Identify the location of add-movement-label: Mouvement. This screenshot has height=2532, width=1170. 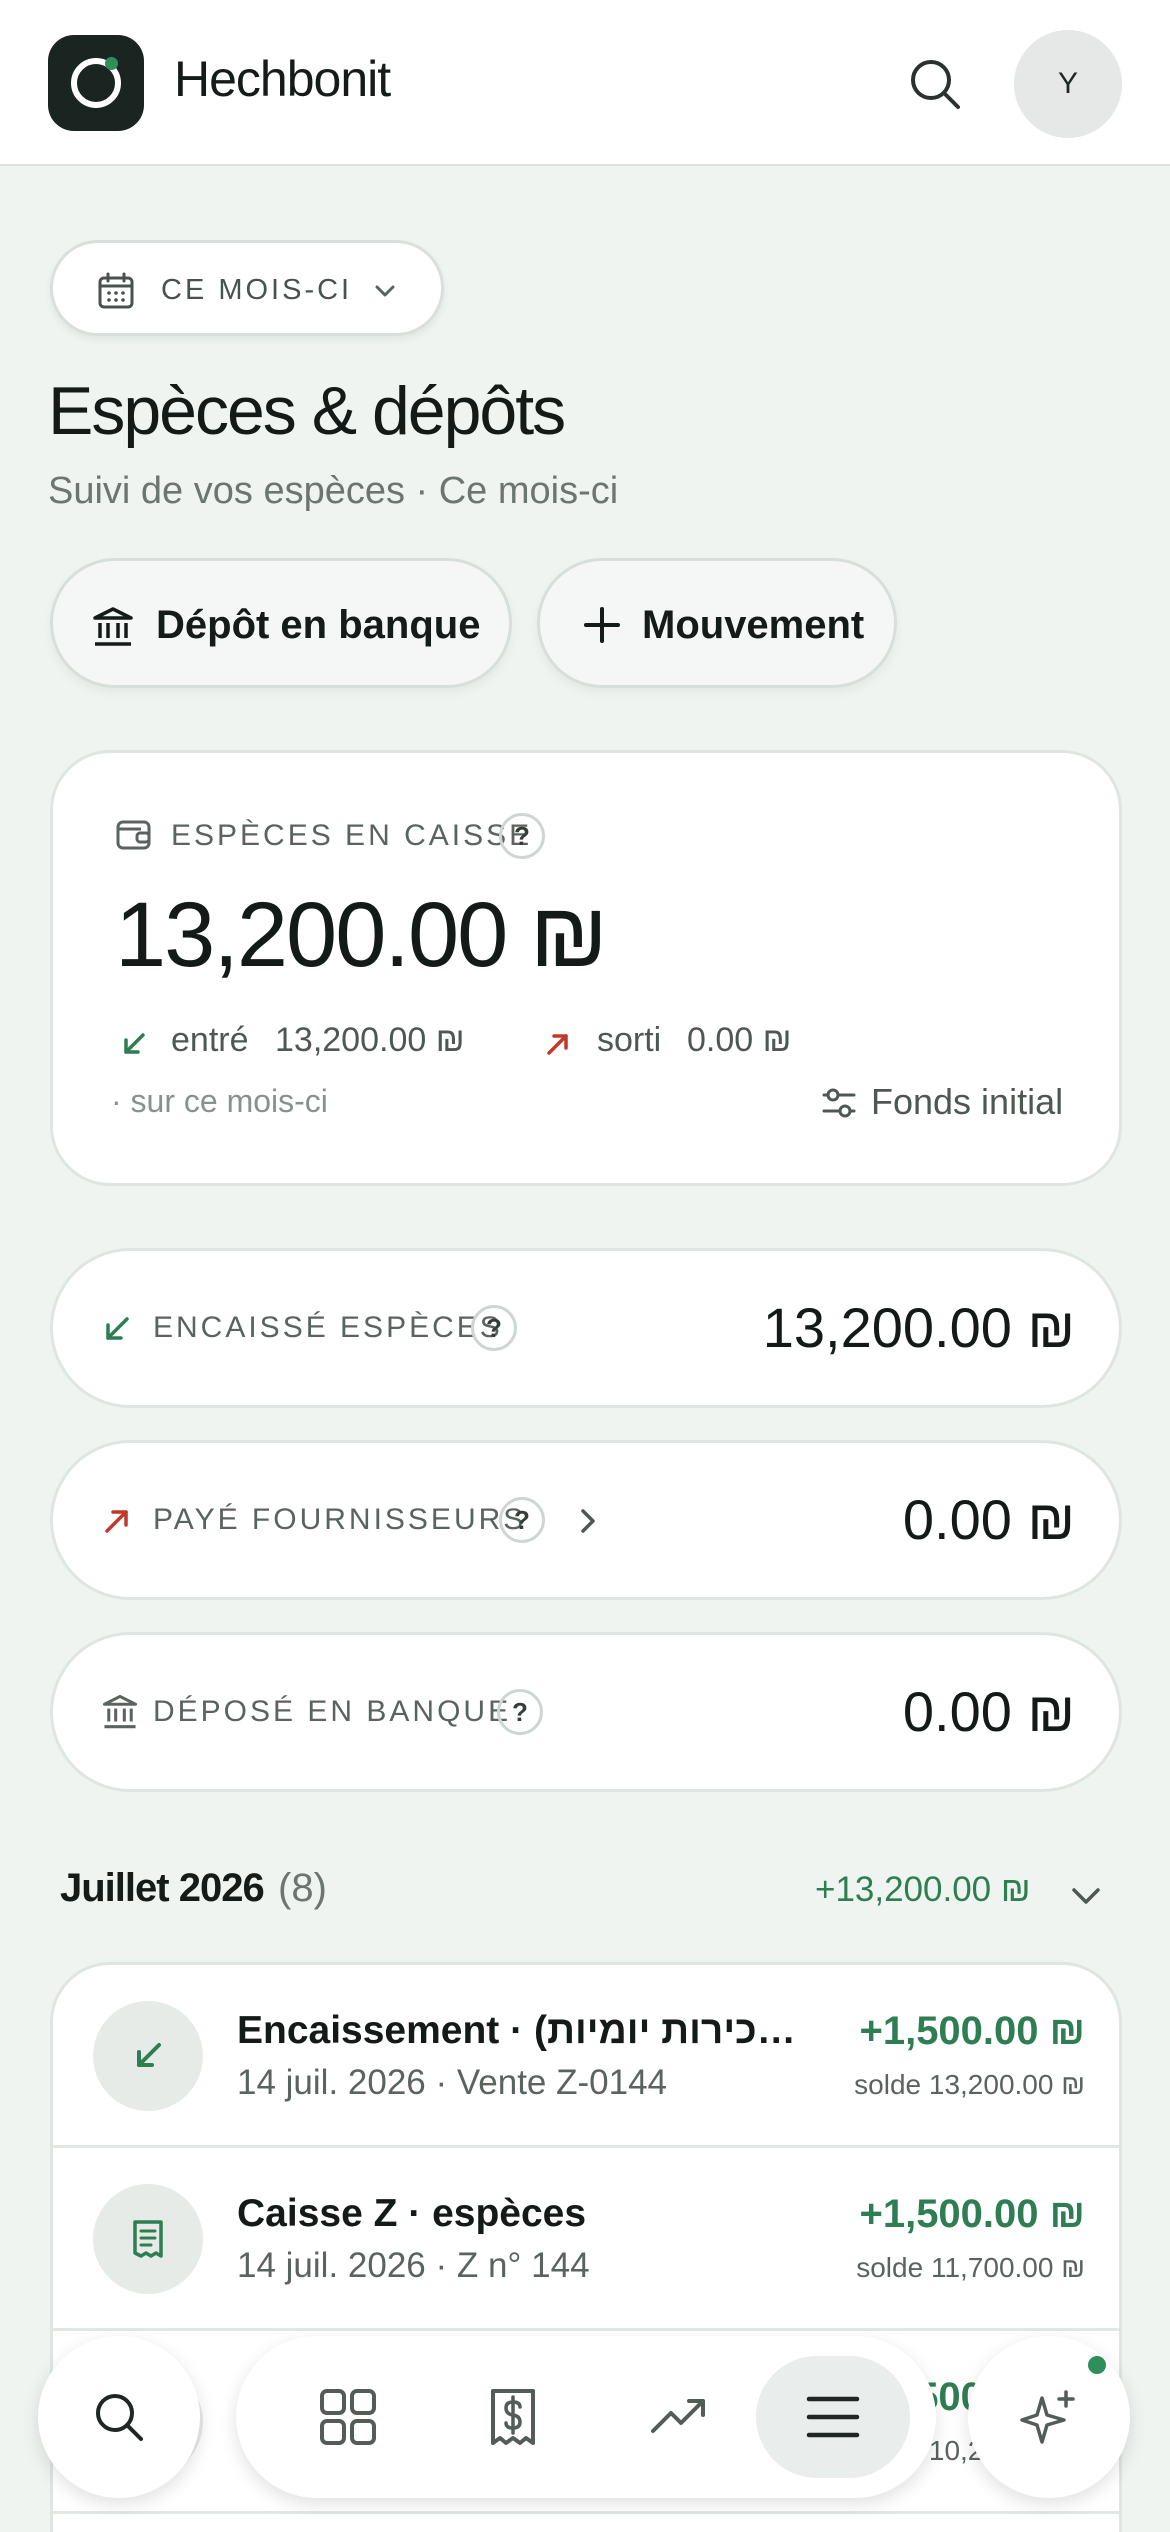
(753, 625).